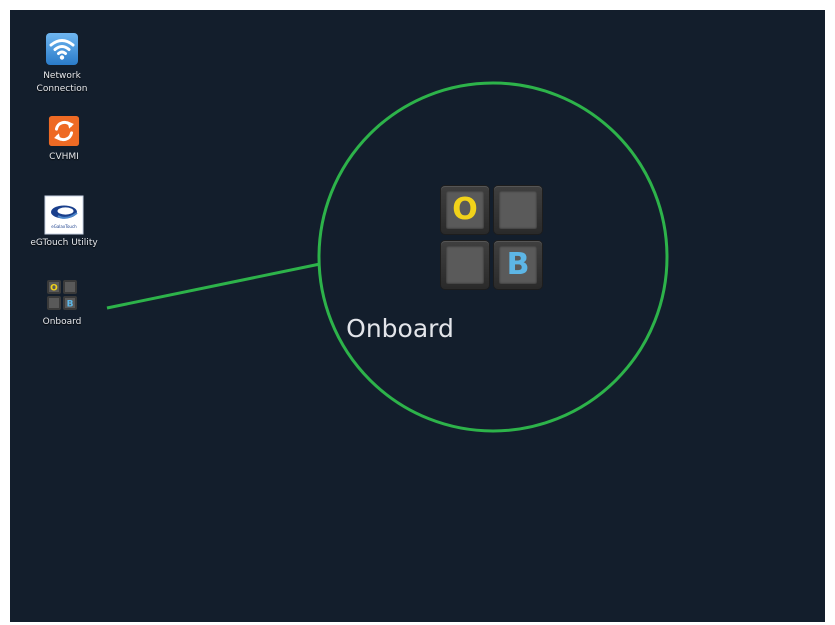 The height and width of the screenshot is (625, 835). What do you see at coordinates (62, 89) in the screenshot?
I see `desktop-icon-label: Connection` at bounding box center [62, 89].